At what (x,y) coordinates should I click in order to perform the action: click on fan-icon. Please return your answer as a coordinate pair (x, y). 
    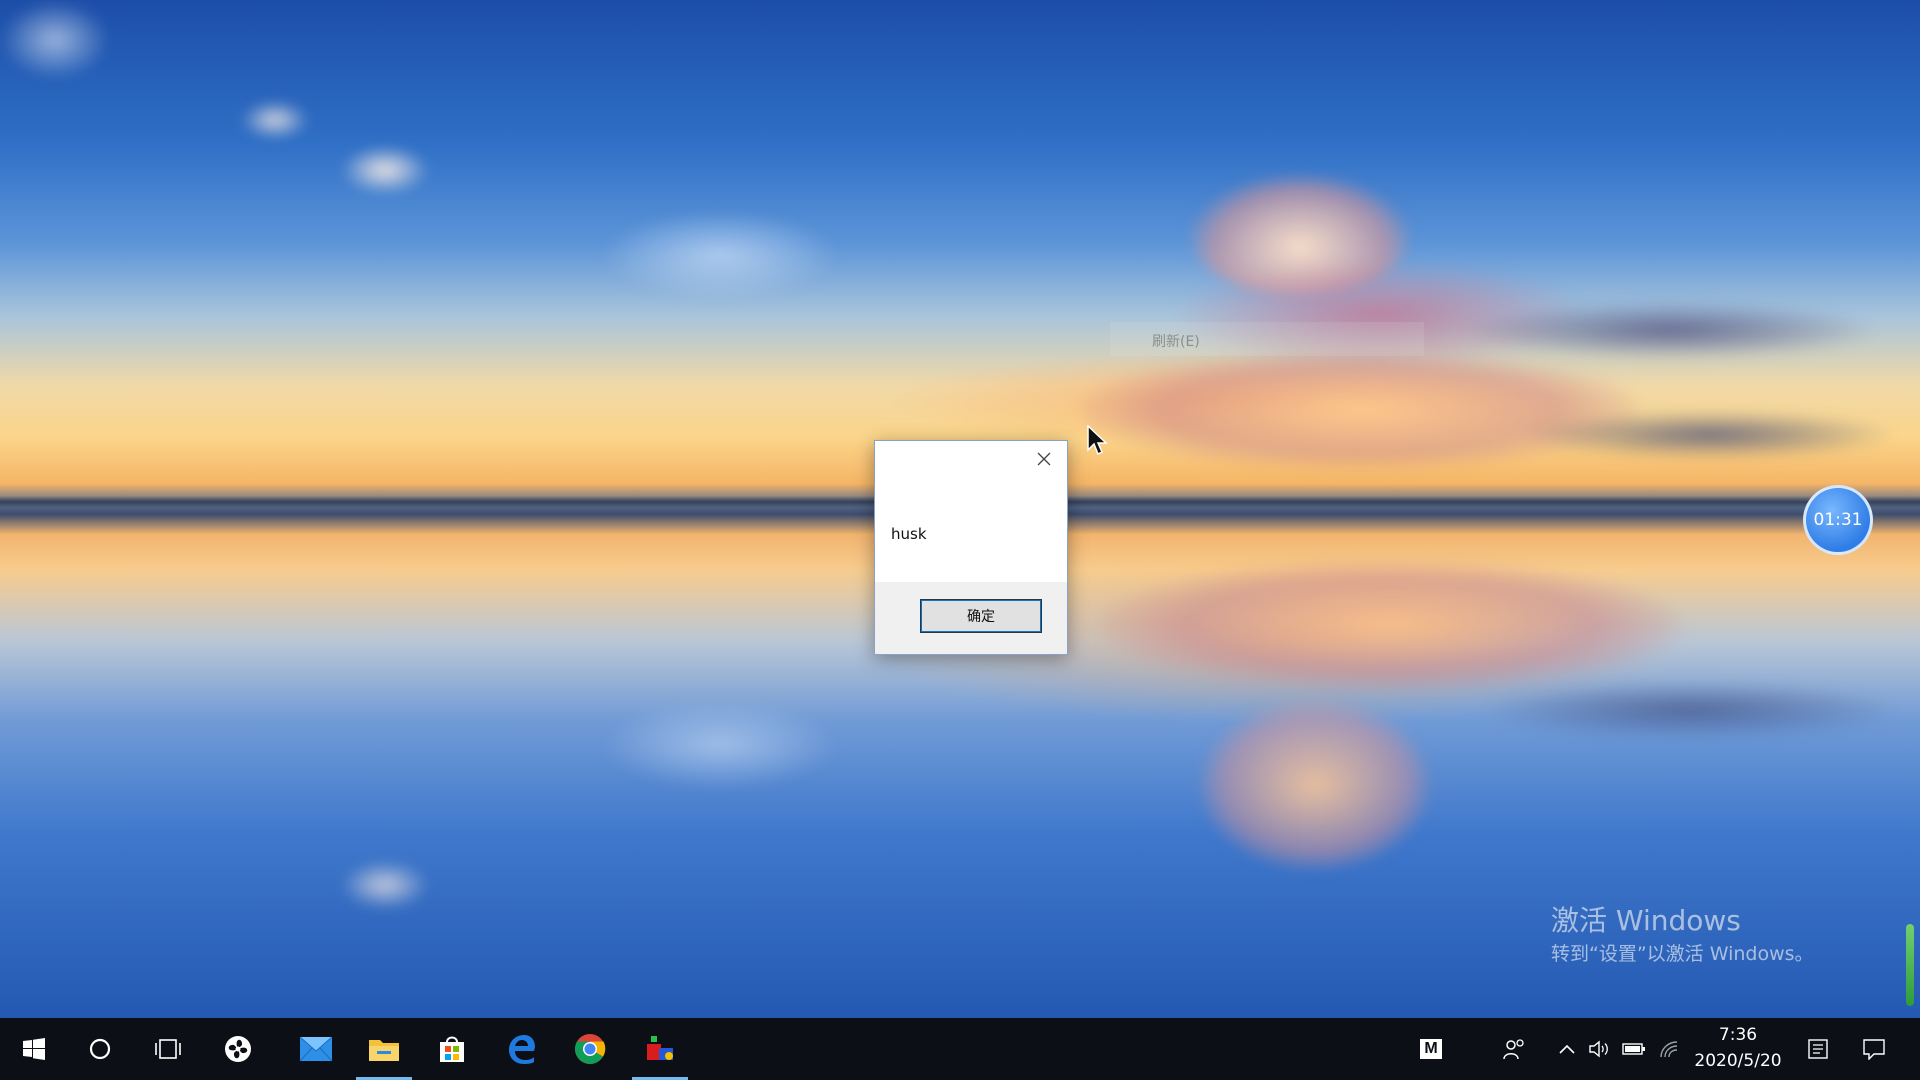
    Looking at the image, I should click on (238, 1049).